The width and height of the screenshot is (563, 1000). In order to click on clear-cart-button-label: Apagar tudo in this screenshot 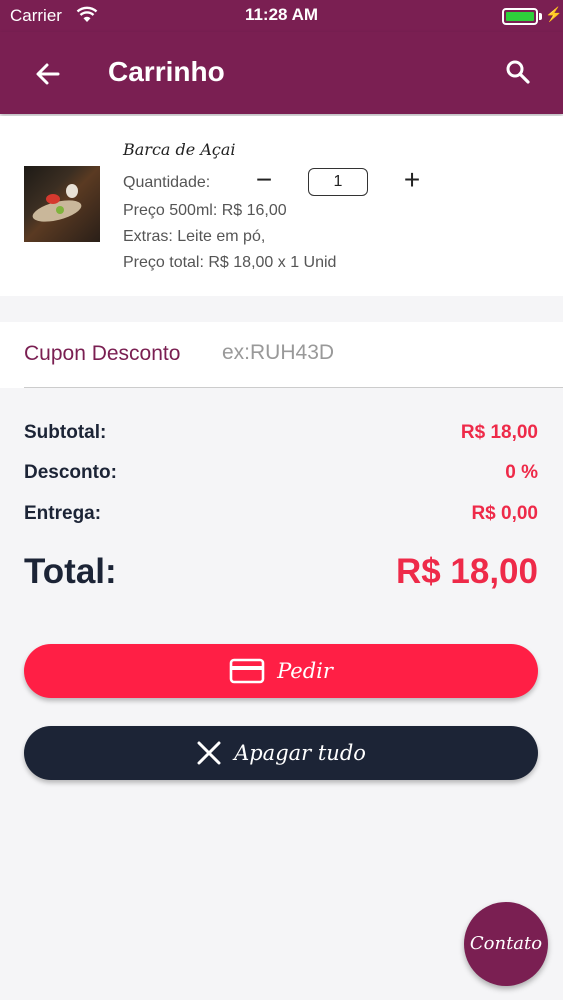, I will do `click(300, 753)`.